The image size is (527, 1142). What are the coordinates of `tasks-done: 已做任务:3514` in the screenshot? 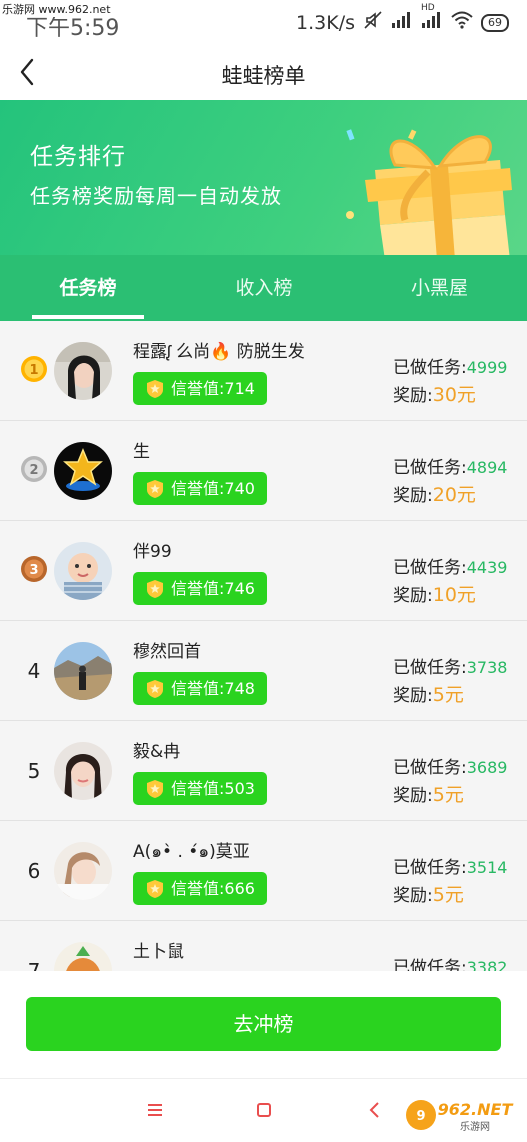 It's located at (450, 865).